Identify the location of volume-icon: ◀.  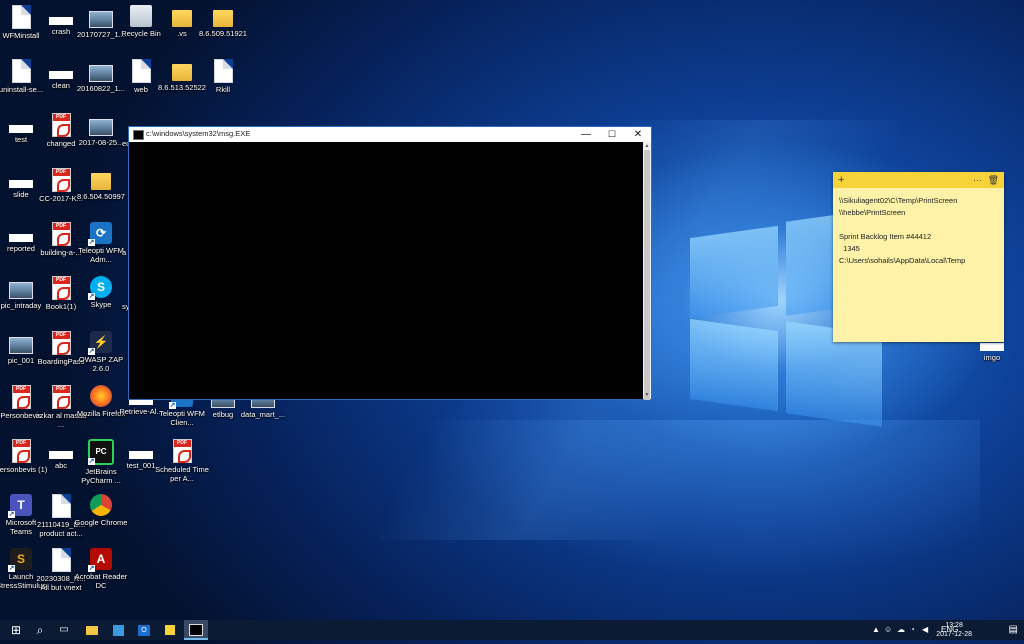
(925, 630).